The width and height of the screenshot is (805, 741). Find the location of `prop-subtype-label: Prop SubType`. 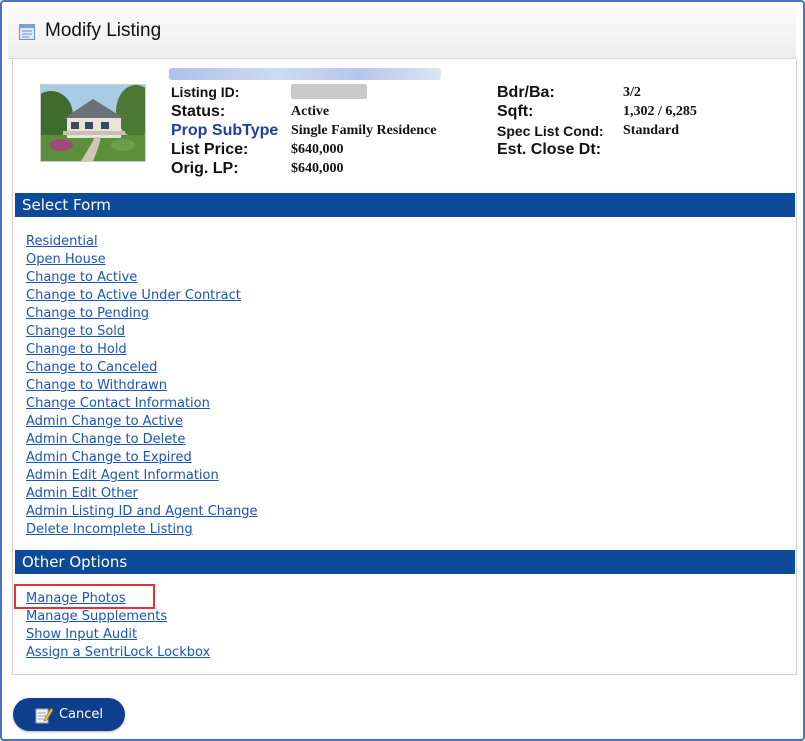

prop-subtype-label: Prop SubType is located at coordinates (225, 130).